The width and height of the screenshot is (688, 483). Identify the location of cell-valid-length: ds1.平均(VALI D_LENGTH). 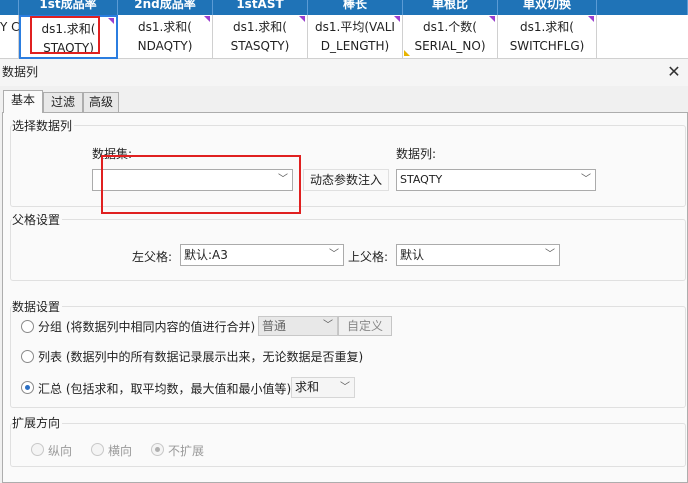
(355, 37).